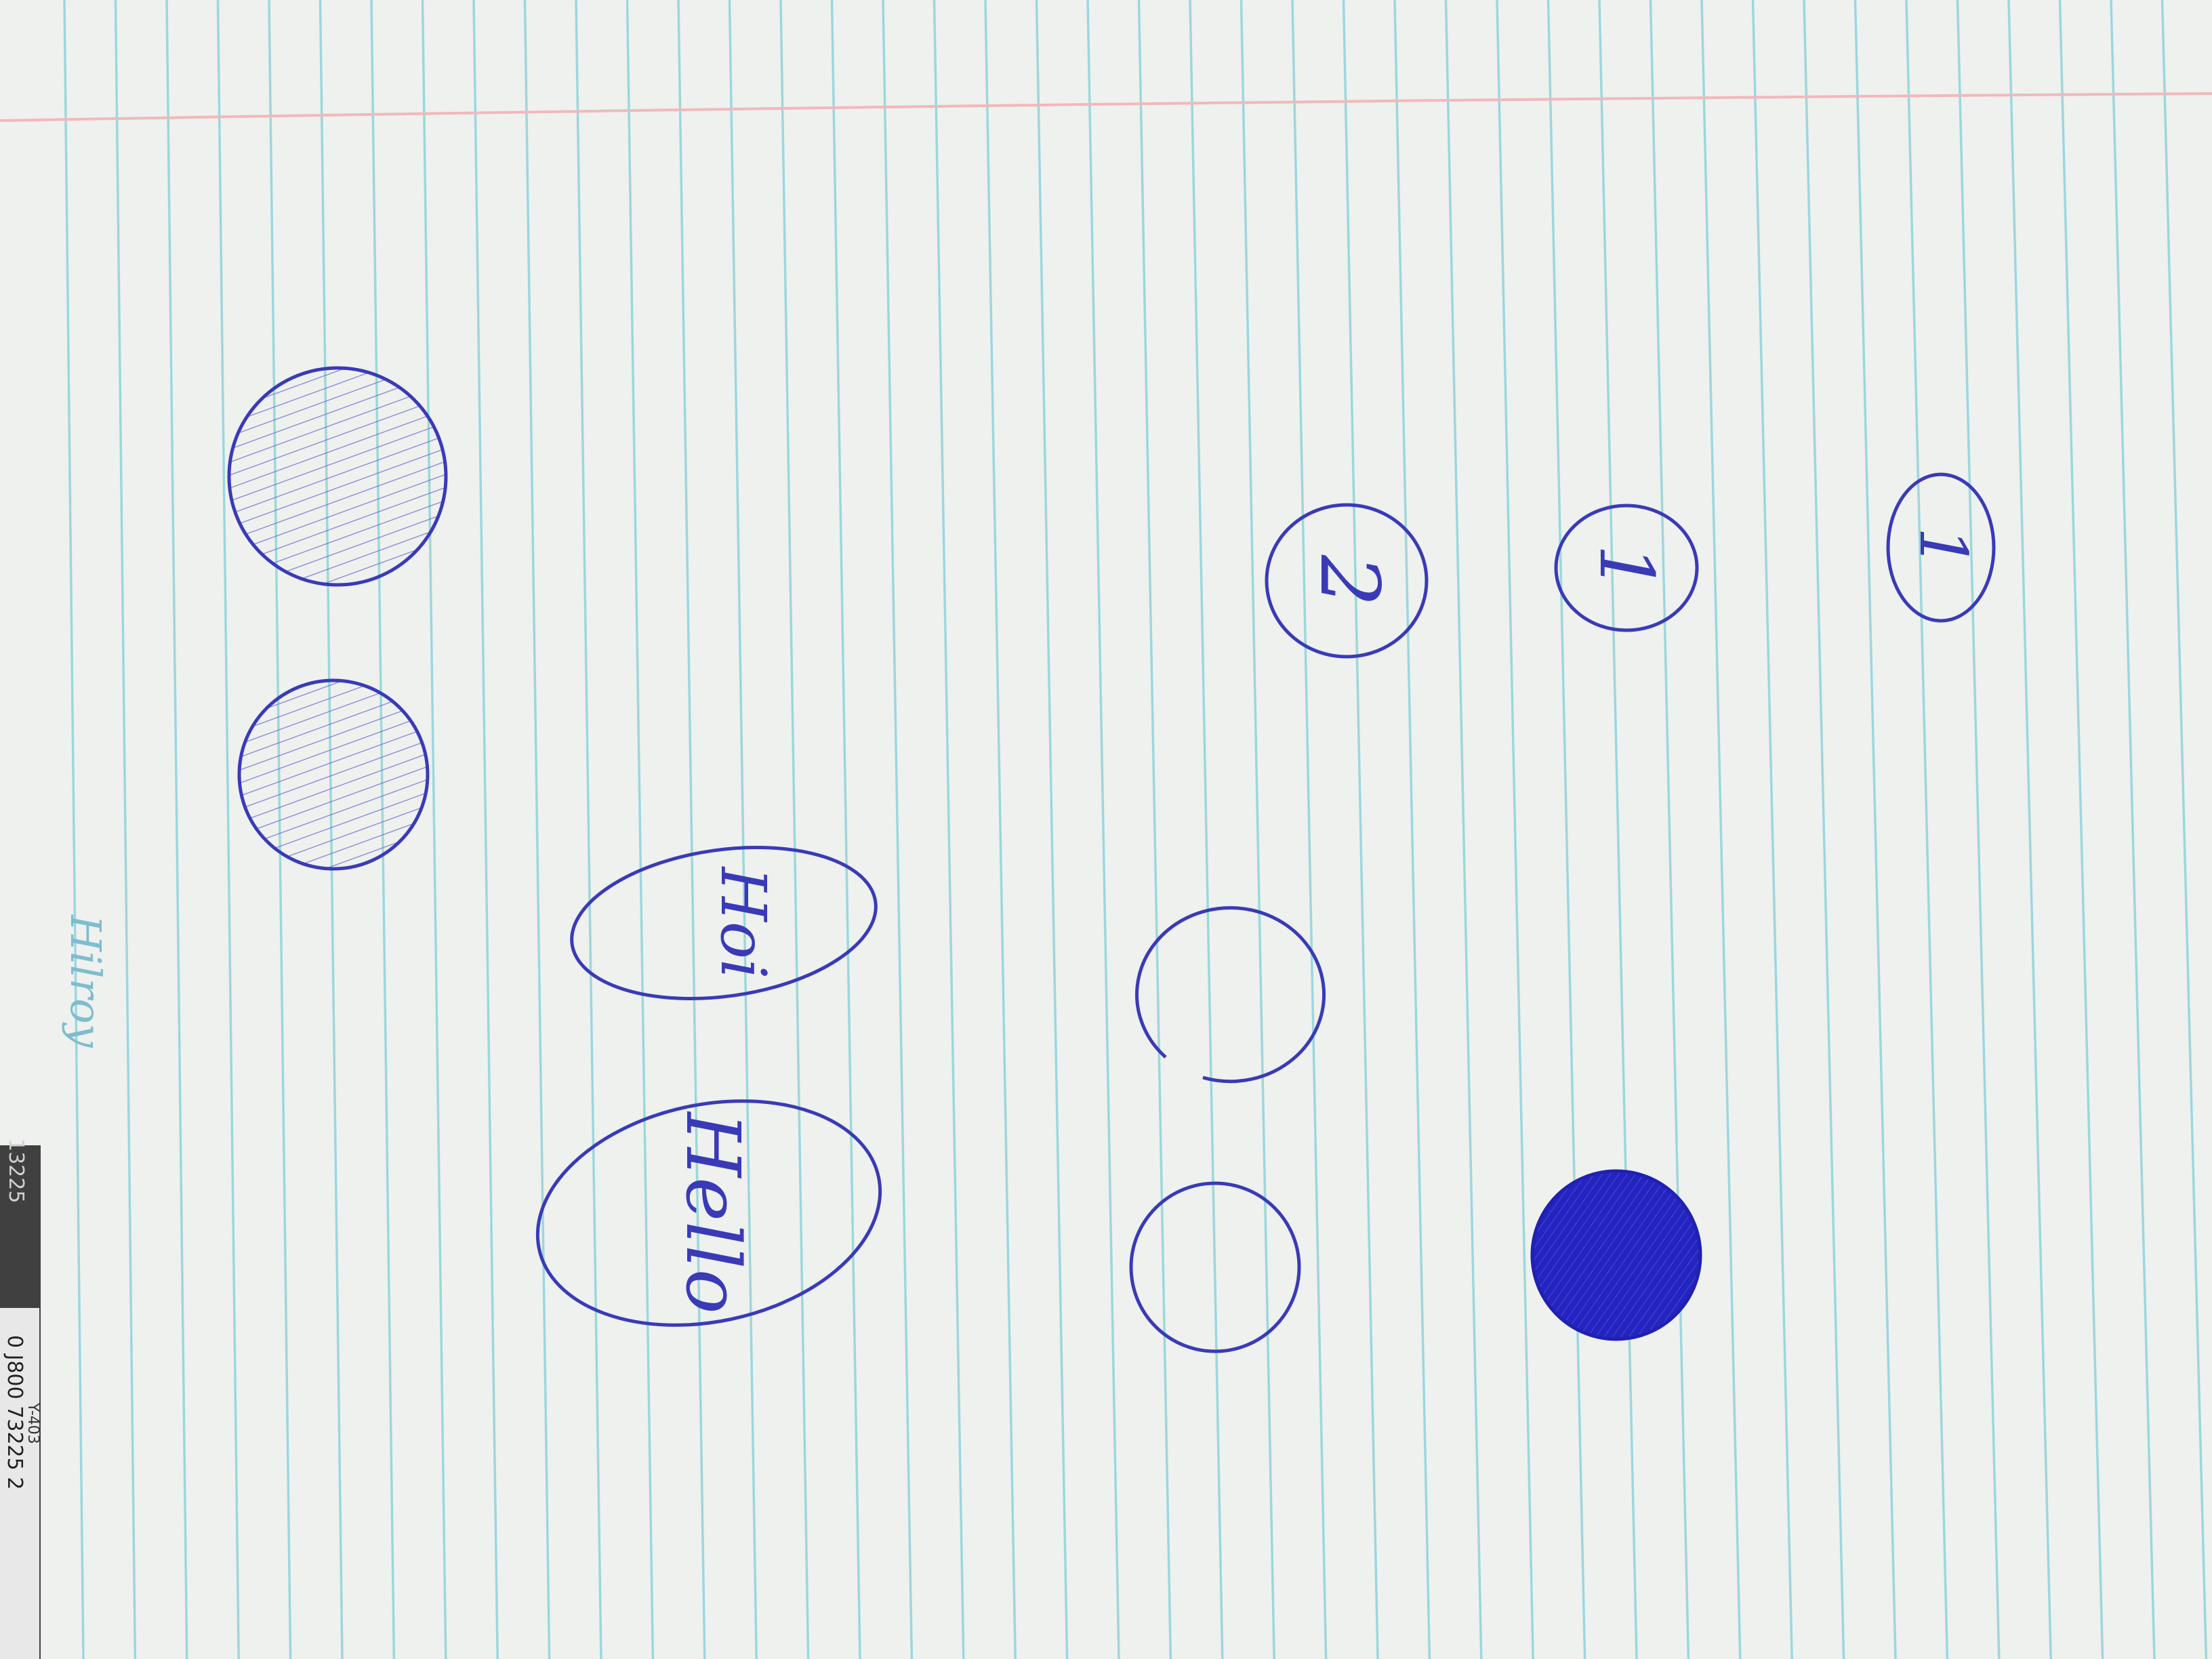 The image size is (2212, 1659). What do you see at coordinates (15, 1412) in the screenshot?
I see `edge-code-2: 0 J800 73225 2` at bounding box center [15, 1412].